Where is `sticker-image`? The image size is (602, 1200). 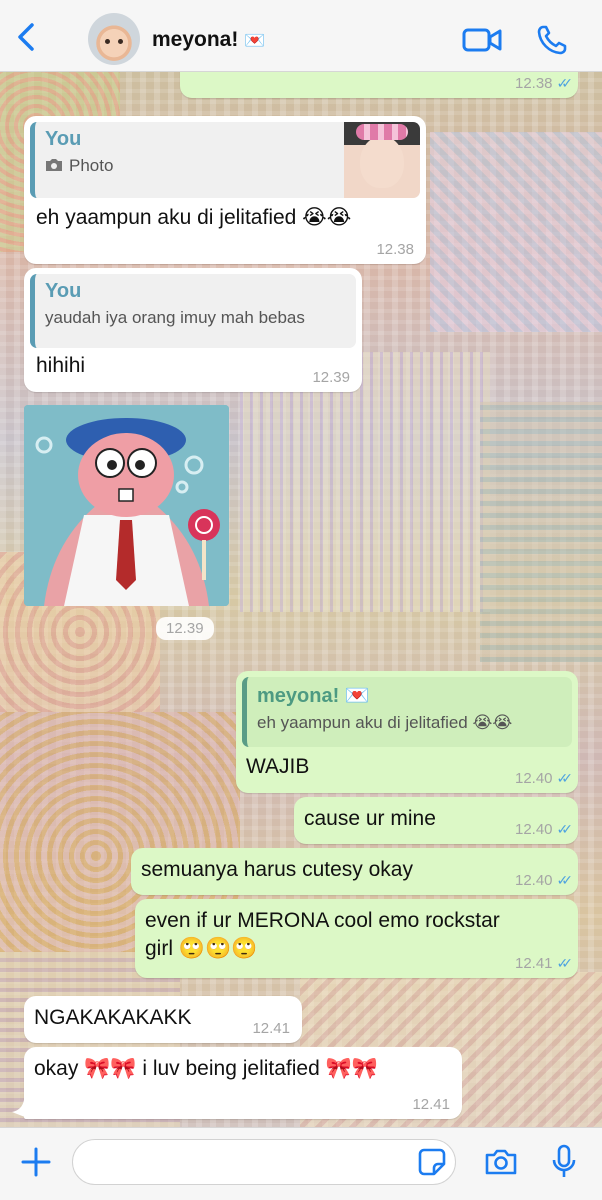 sticker-image is located at coordinates (126, 505).